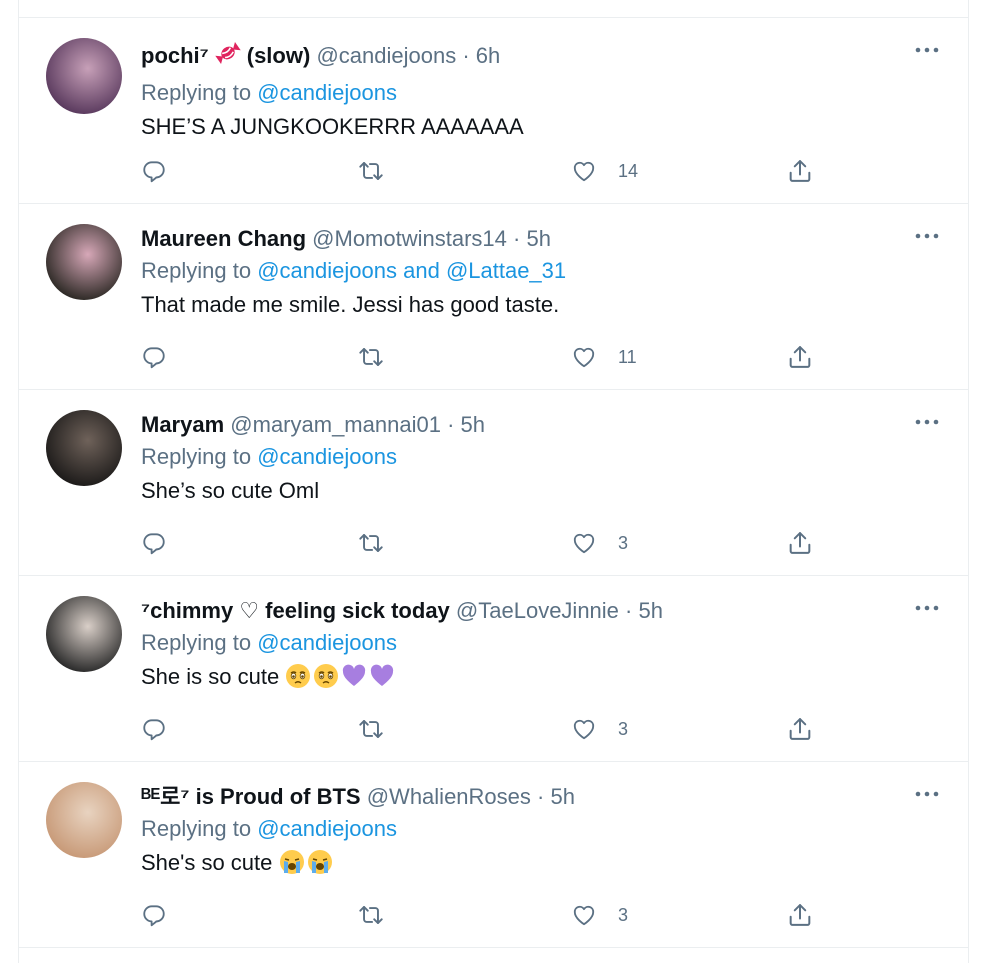 The height and width of the screenshot is (963, 994). Describe the element at coordinates (332, 126) in the screenshot. I see `tweet-text-body: SHE’S A JUNGKOOKERRR AAAAAAA` at that location.